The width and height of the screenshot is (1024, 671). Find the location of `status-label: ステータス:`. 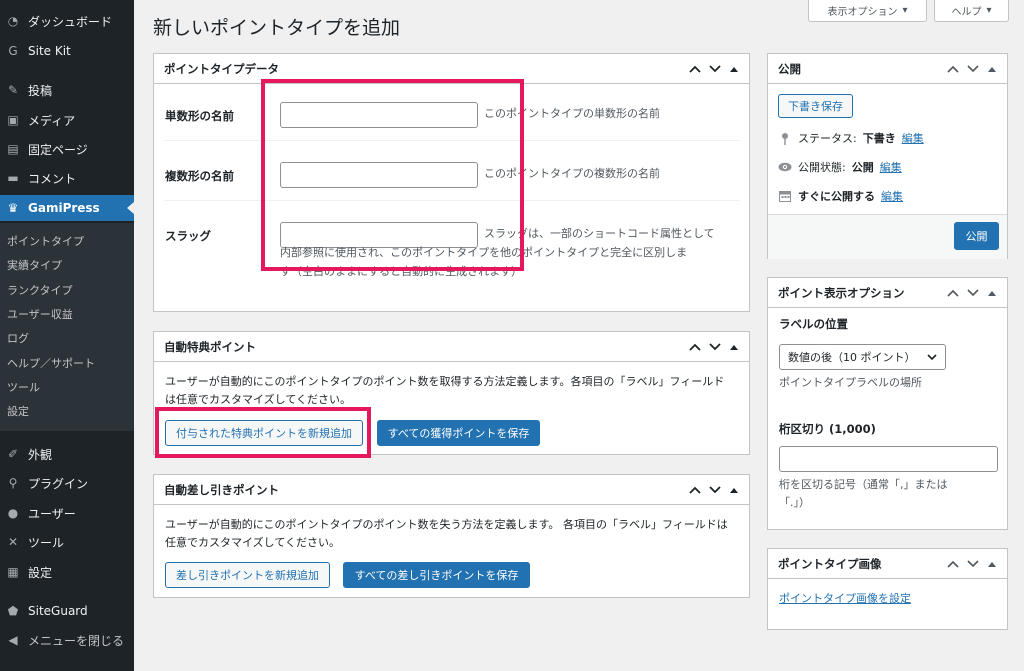

status-label: ステータス: is located at coordinates (827, 138).